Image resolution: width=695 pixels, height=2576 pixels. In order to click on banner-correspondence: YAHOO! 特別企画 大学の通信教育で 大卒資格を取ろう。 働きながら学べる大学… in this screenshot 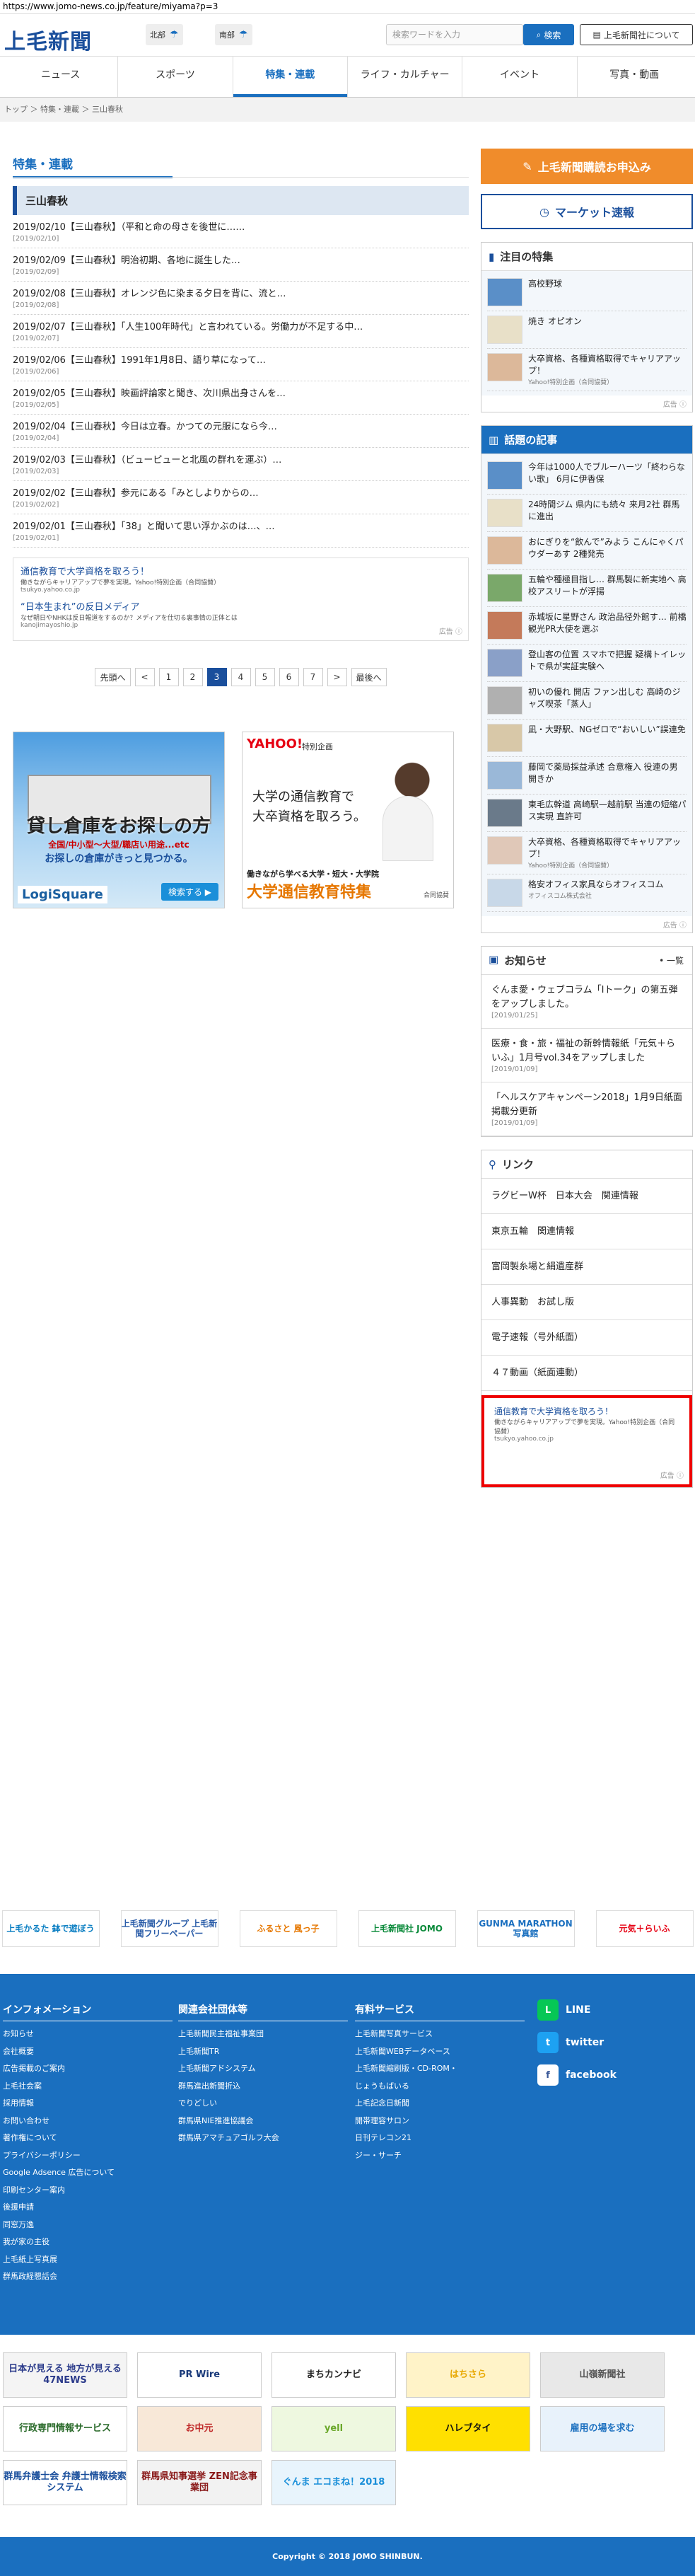, I will do `click(348, 820)`.